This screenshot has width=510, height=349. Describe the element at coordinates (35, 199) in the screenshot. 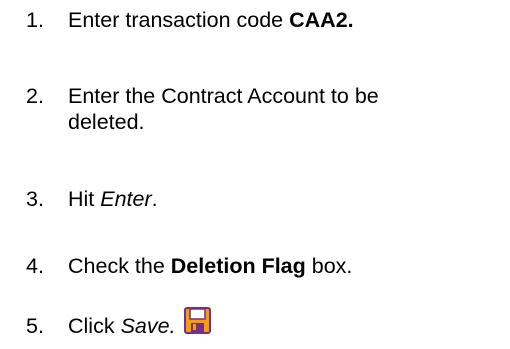

I see `step-number: 3.` at that location.